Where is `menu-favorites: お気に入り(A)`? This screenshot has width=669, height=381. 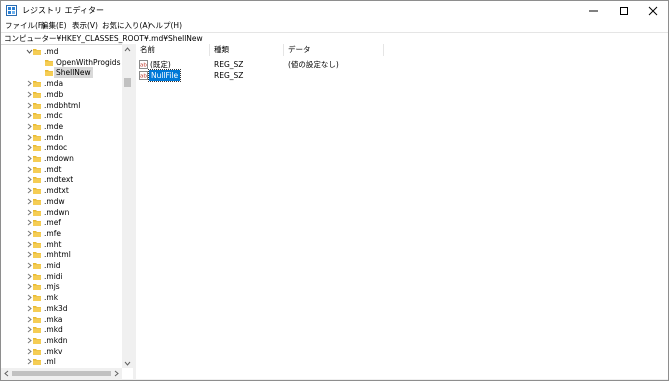 menu-favorites: お気に入り(A) is located at coordinates (126, 26).